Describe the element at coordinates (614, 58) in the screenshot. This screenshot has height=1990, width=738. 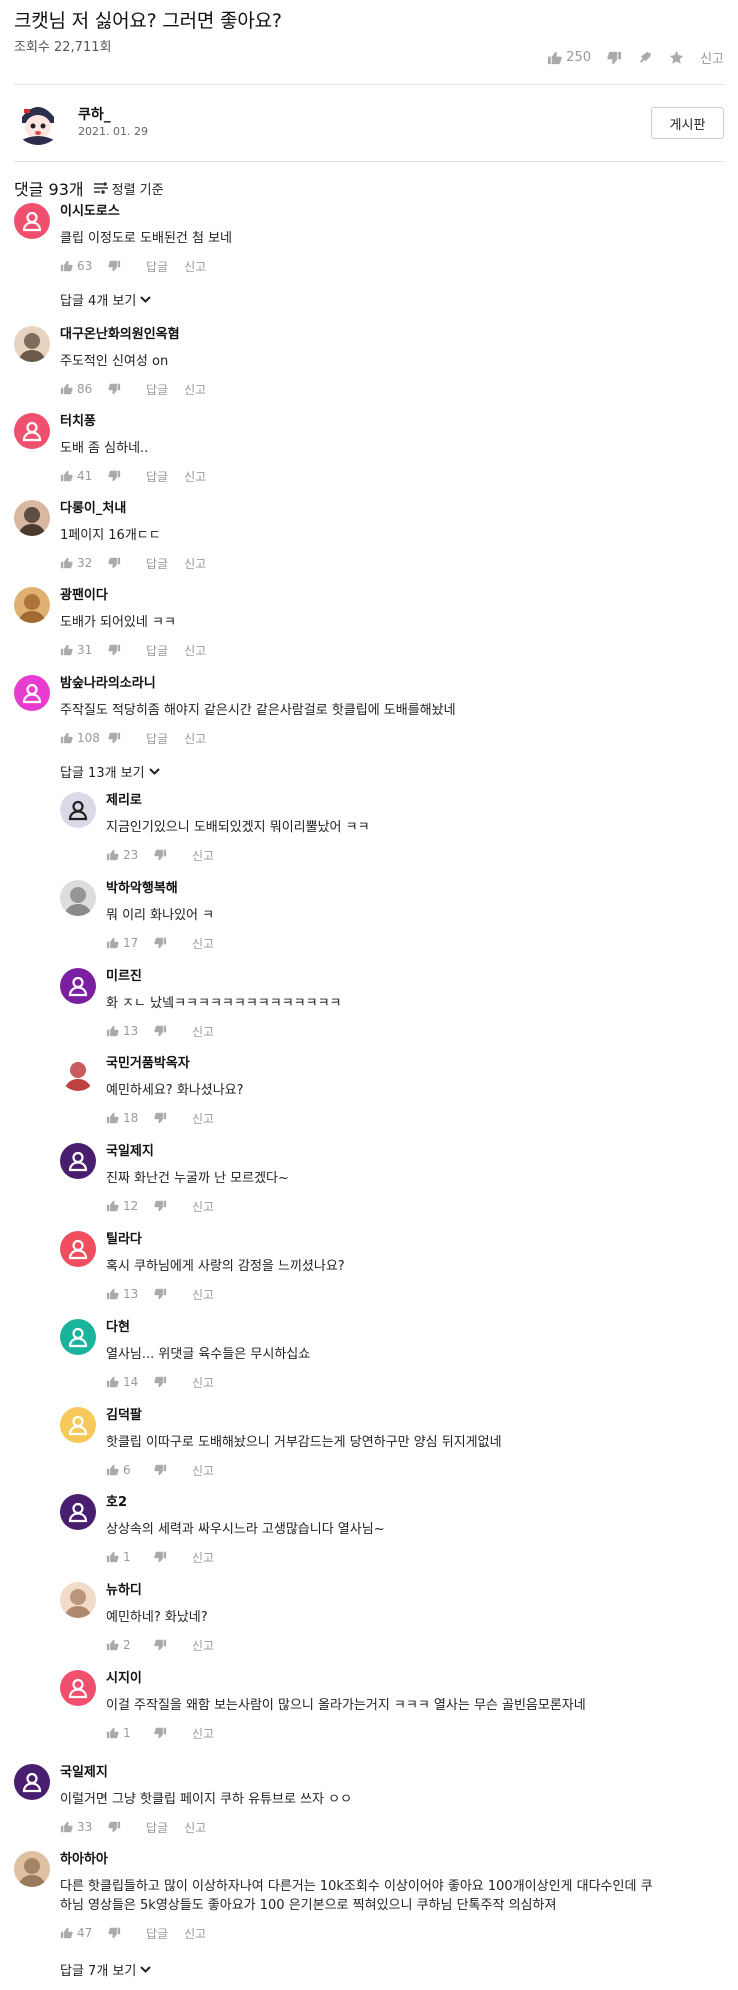
I see `post-dislike-button` at that location.